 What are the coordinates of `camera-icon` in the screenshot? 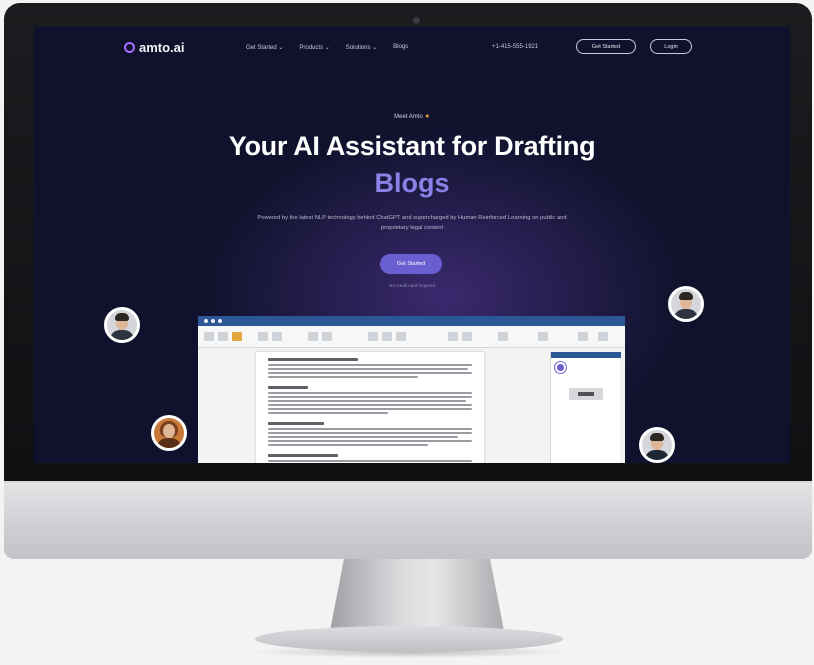 It's located at (416, 20).